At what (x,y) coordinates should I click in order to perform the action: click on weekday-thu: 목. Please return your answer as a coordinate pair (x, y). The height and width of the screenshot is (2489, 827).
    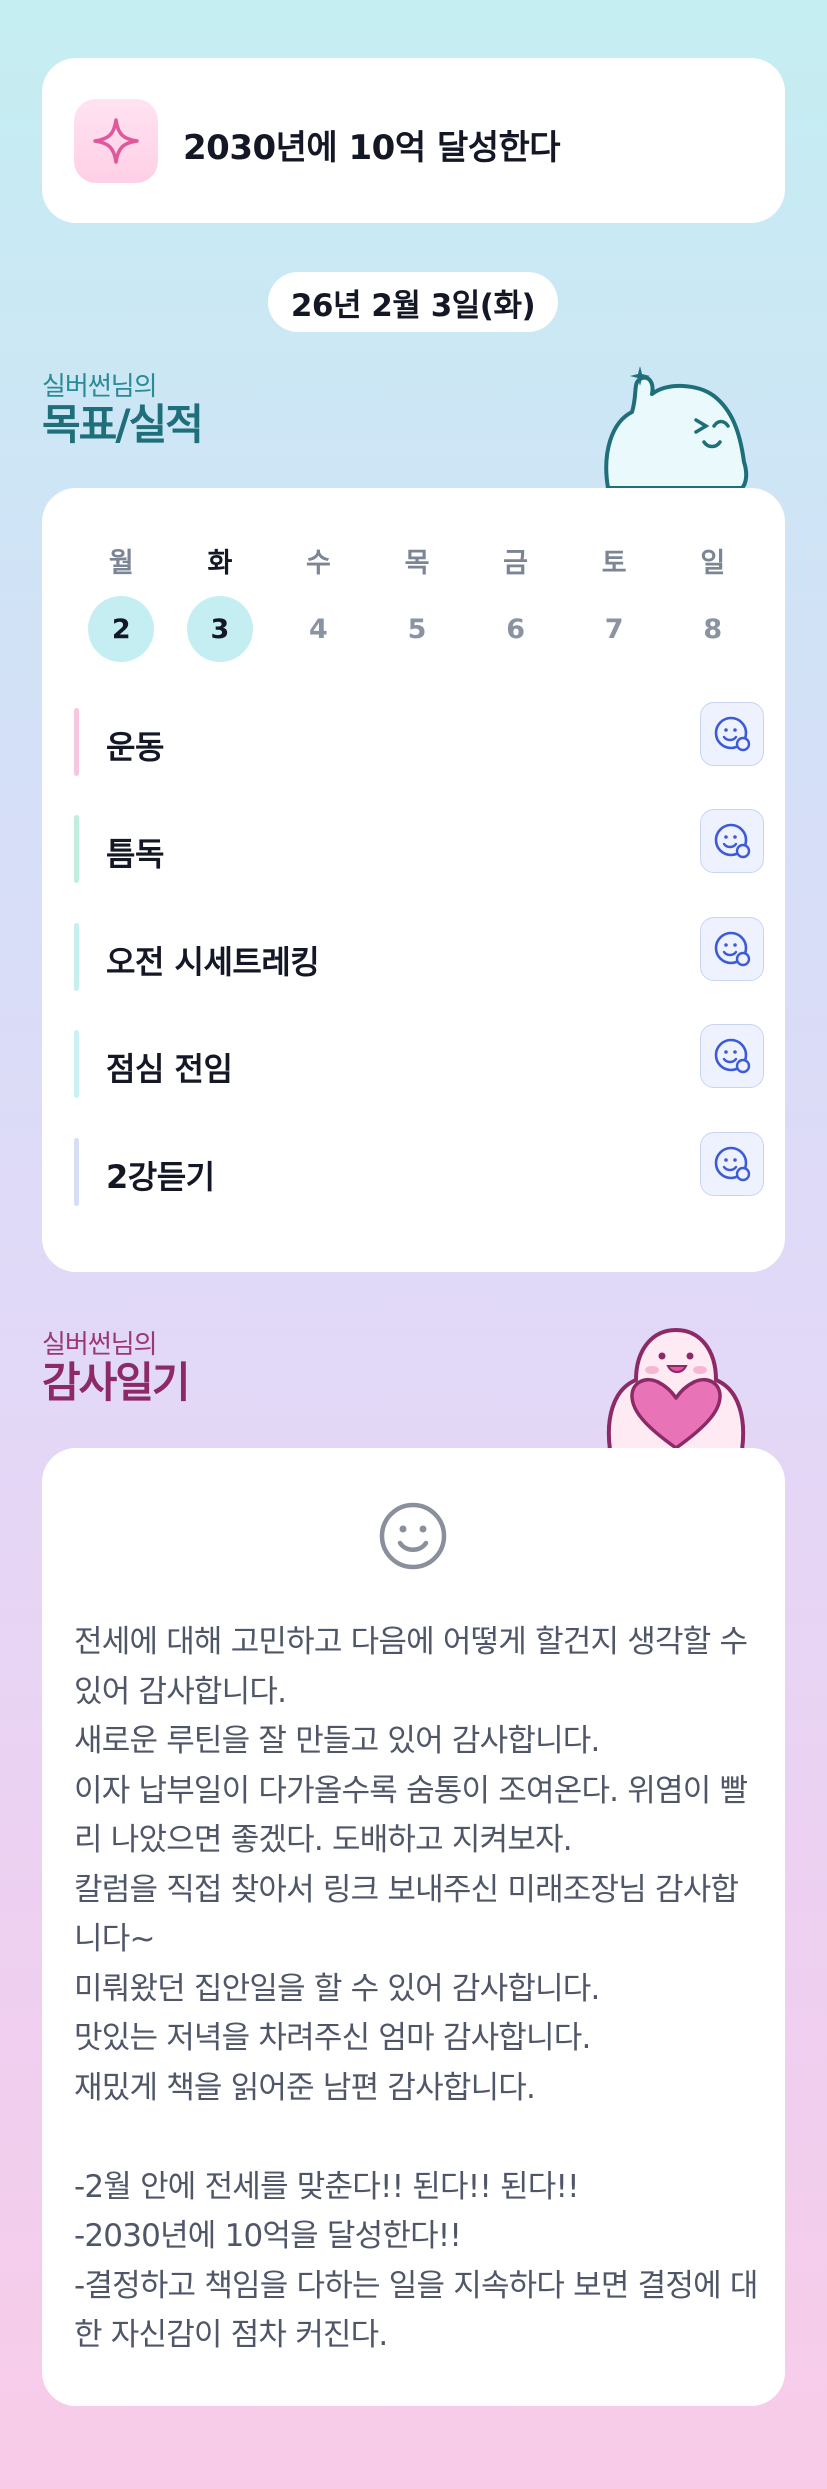
    Looking at the image, I should click on (417, 563).